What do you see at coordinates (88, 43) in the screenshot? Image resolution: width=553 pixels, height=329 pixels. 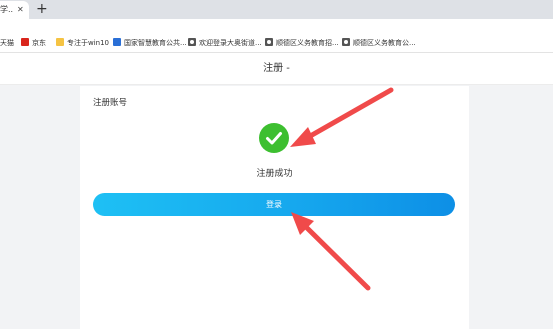 I see `bookmark-label: 专注于win10` at bounding box center [88, 43].